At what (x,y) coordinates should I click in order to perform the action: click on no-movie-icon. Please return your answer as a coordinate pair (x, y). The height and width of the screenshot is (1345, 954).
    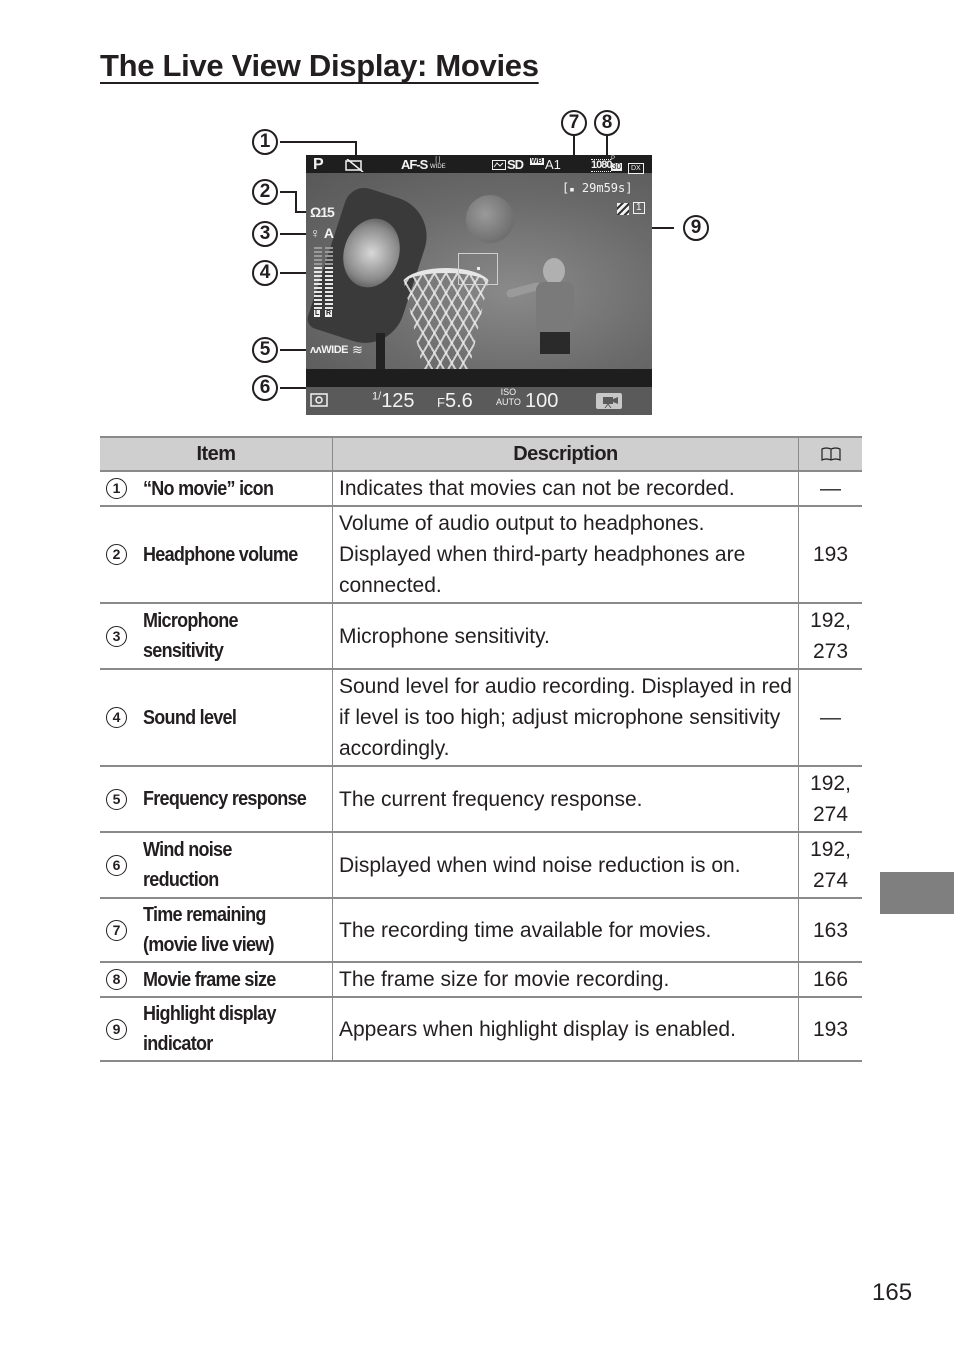
    Looking at the image, I should click on (354, 165).